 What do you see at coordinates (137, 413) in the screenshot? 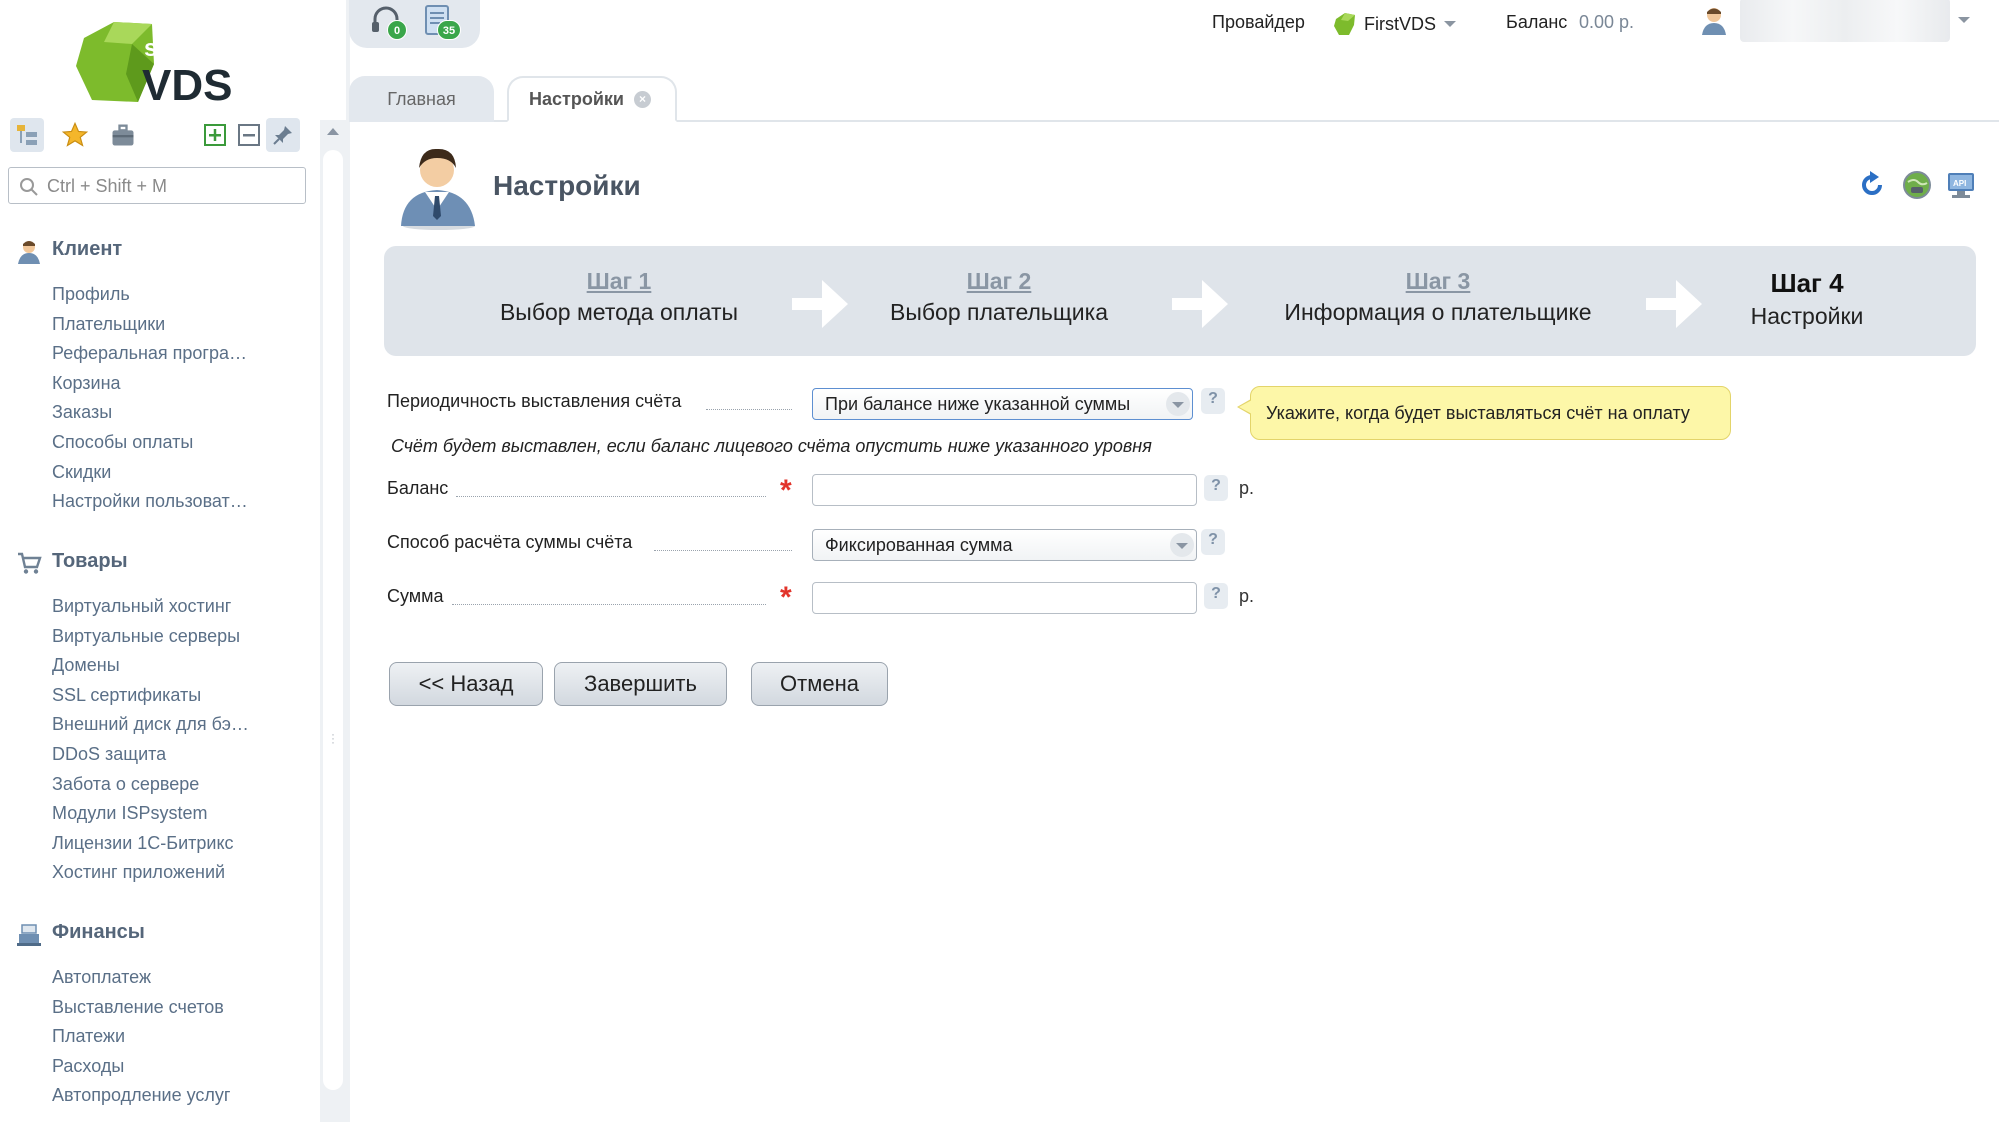
I see `sidebar-item-orders: Заказы` at bounding box center [137, 413].